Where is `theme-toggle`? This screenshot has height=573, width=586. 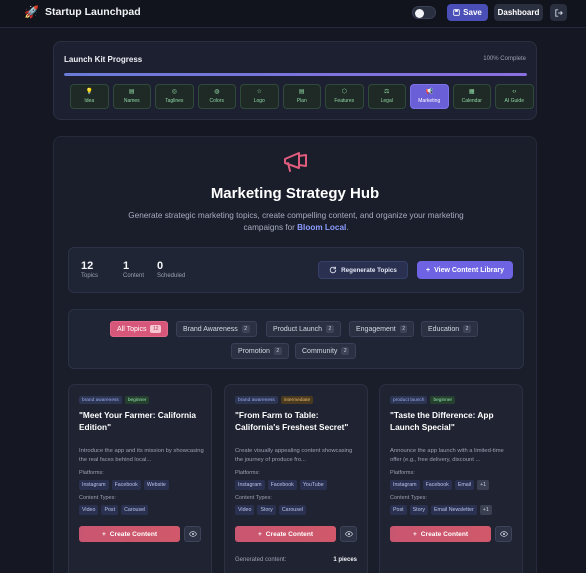
theme-toggle is located at coordinates (424, 12).